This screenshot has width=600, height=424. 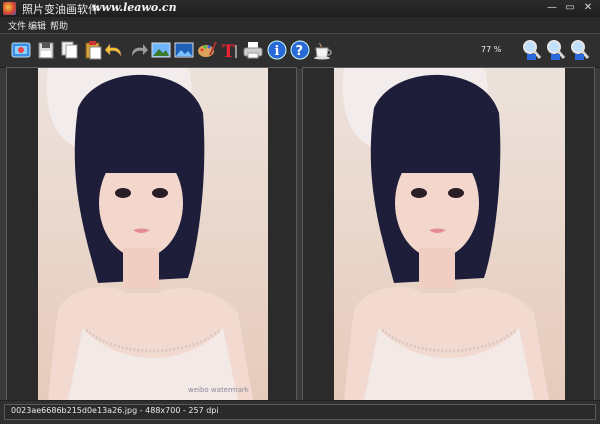 I want to click on zoom-fit-icon, so click(x=580, y=50).